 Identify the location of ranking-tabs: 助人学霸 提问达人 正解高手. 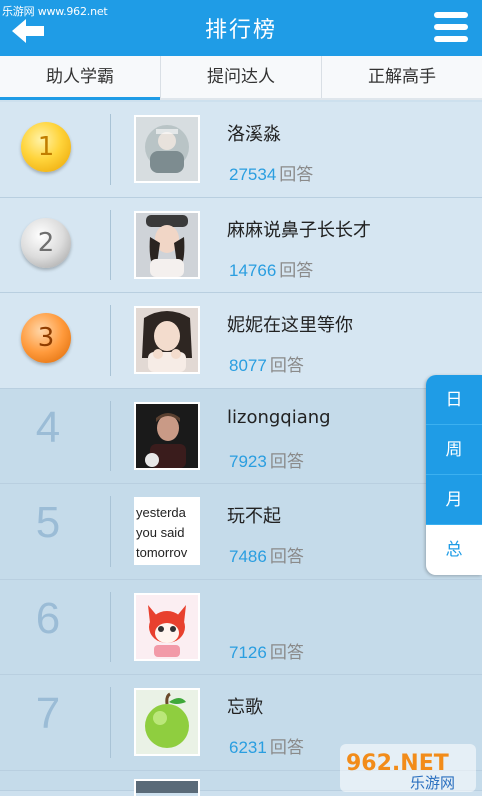
(241, 78).